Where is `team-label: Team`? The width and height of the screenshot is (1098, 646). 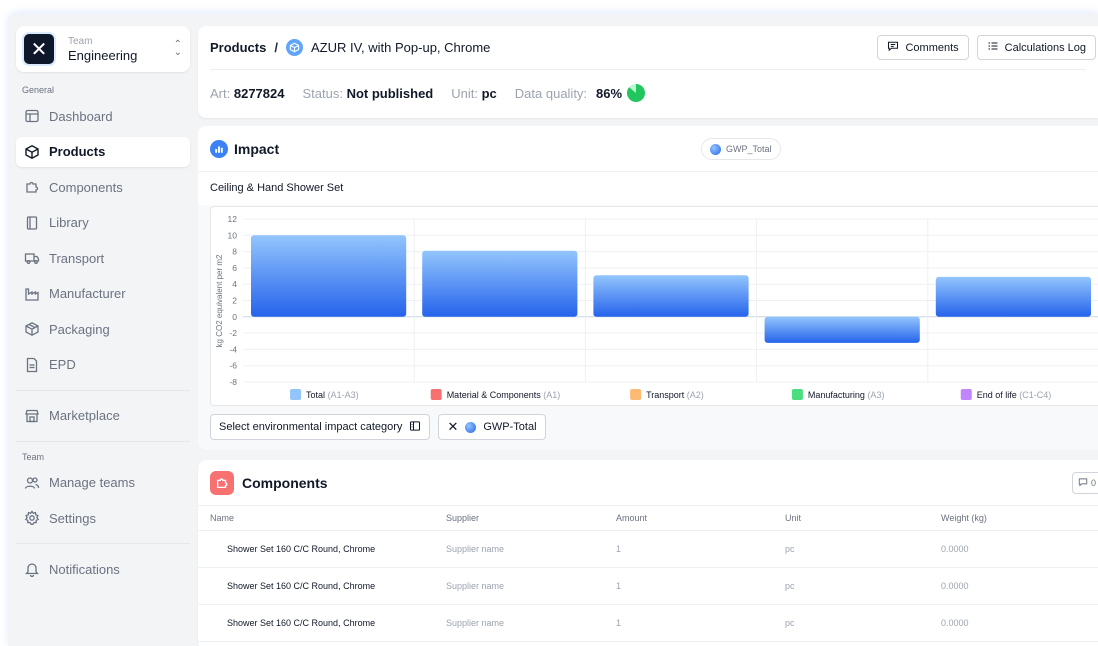 team-label: Team is located at coordinates (80, 41).